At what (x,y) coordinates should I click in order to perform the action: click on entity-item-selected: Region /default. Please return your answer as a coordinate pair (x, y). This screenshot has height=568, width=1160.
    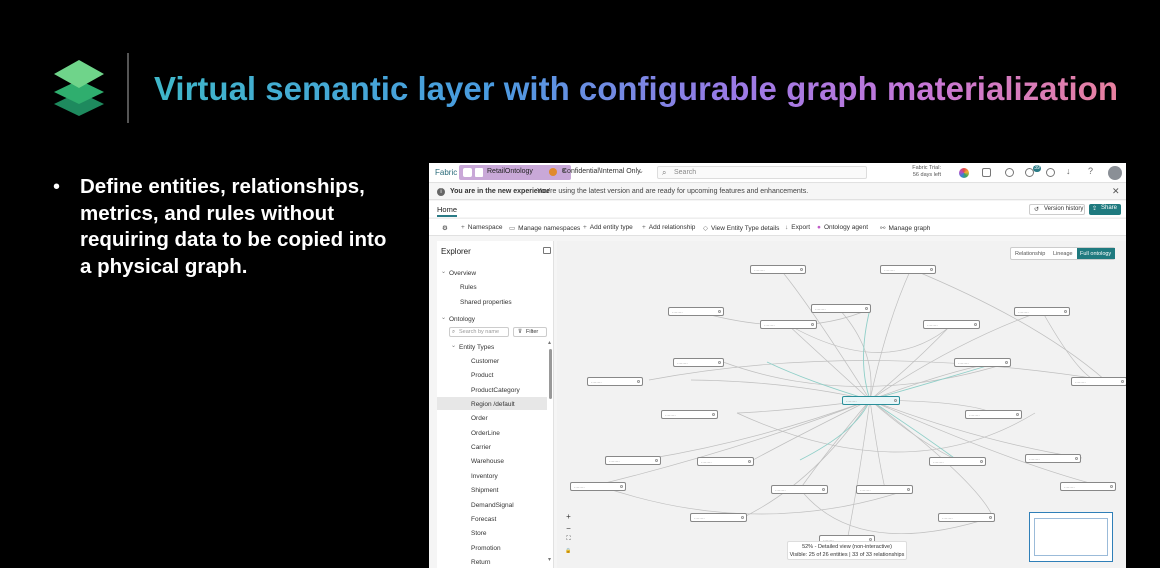
    Looking at the image, I should click on (493, 404).